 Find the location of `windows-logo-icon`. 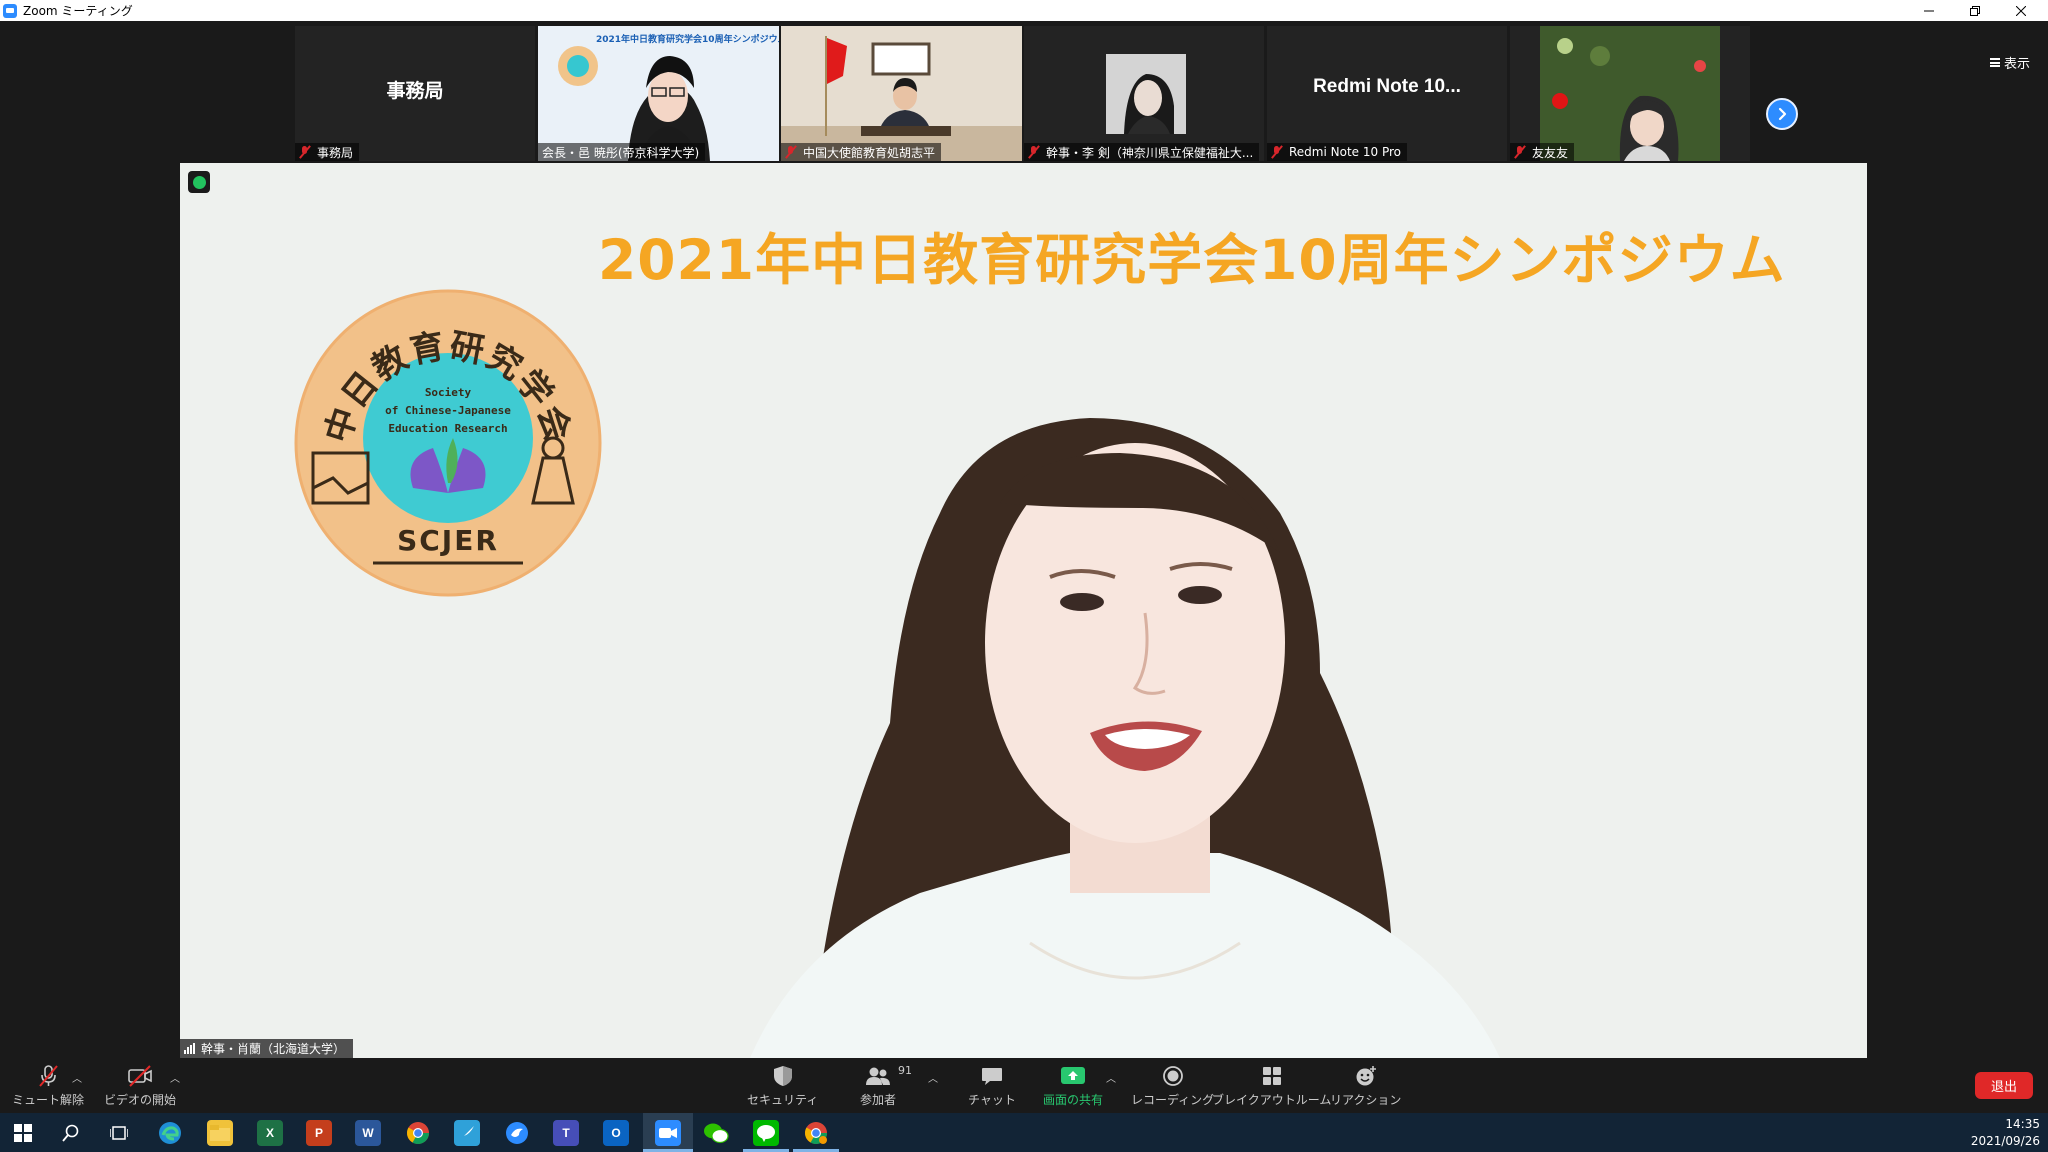

windows-logo-icon is located at coordinates (23, 1133).